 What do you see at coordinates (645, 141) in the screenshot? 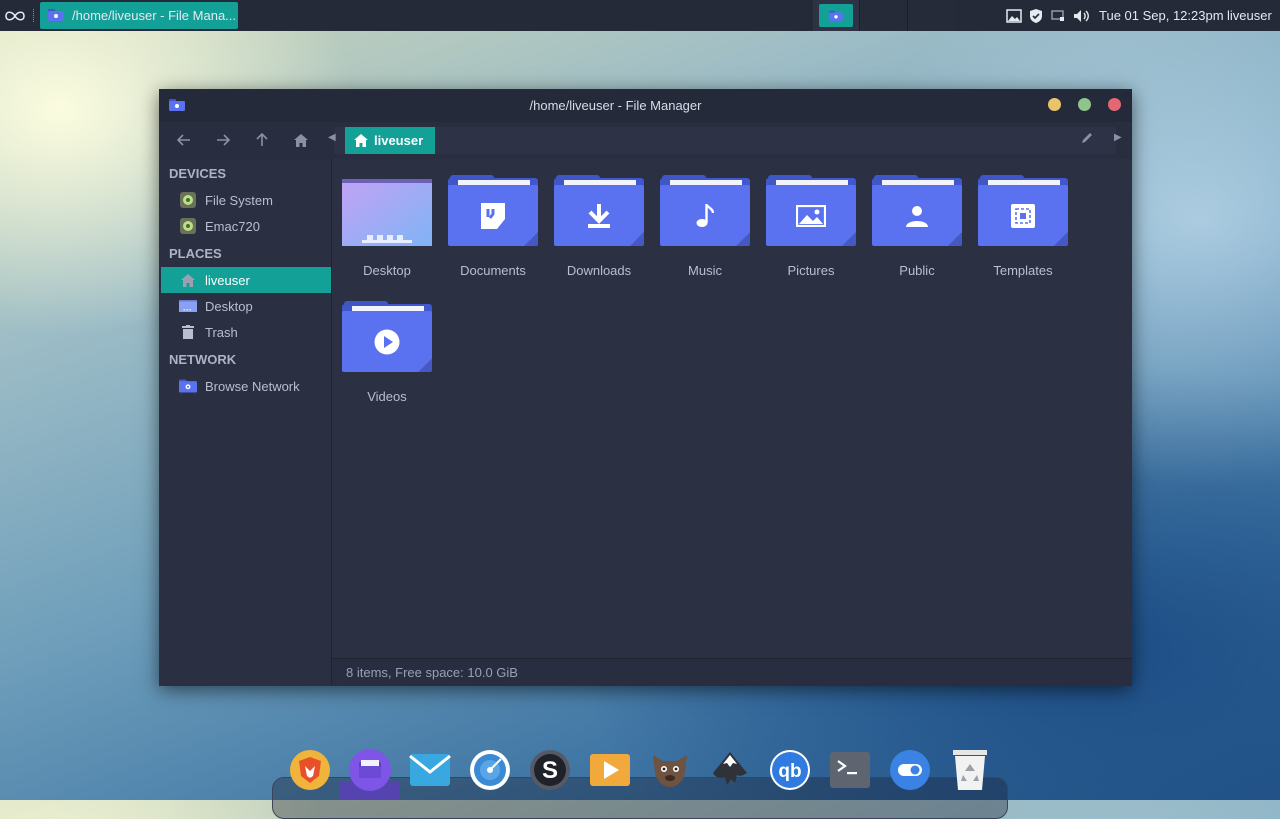
I see `toolbar: ◀ liveuser ▶` at bounding box center [645, 141].